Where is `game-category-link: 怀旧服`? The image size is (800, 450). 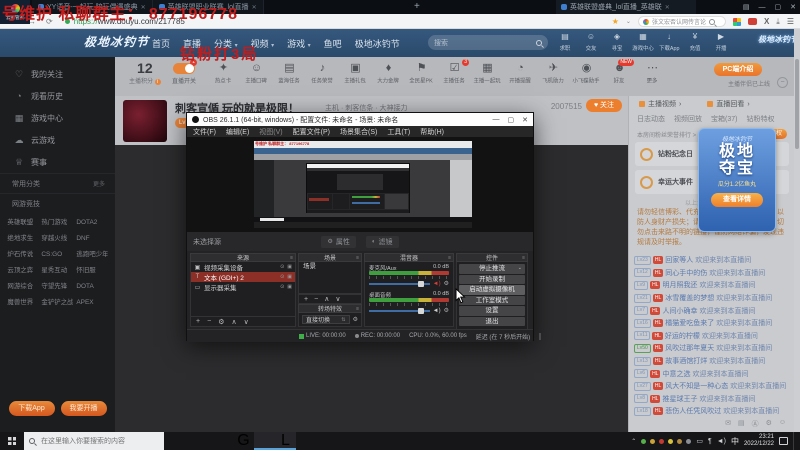
game-category-link: 怀旧服 is located at coordinates (92, 271).